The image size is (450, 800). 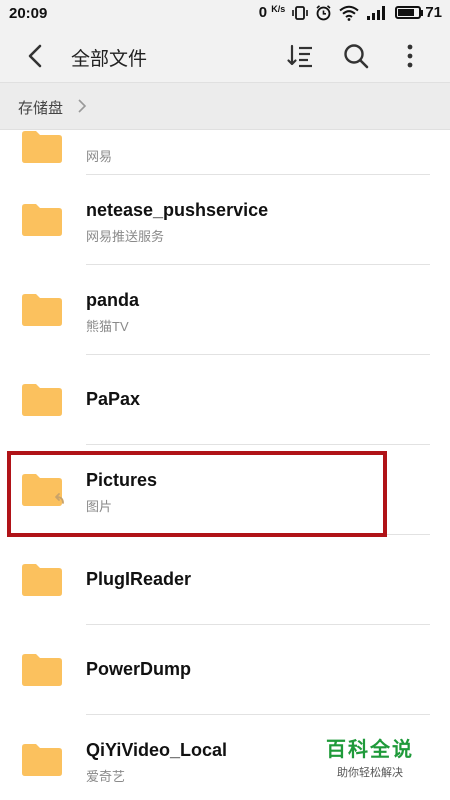 What do you see at coordinates (356, 56) in the screenshot?
I see `search-icon` at bounding box center [356, 56].